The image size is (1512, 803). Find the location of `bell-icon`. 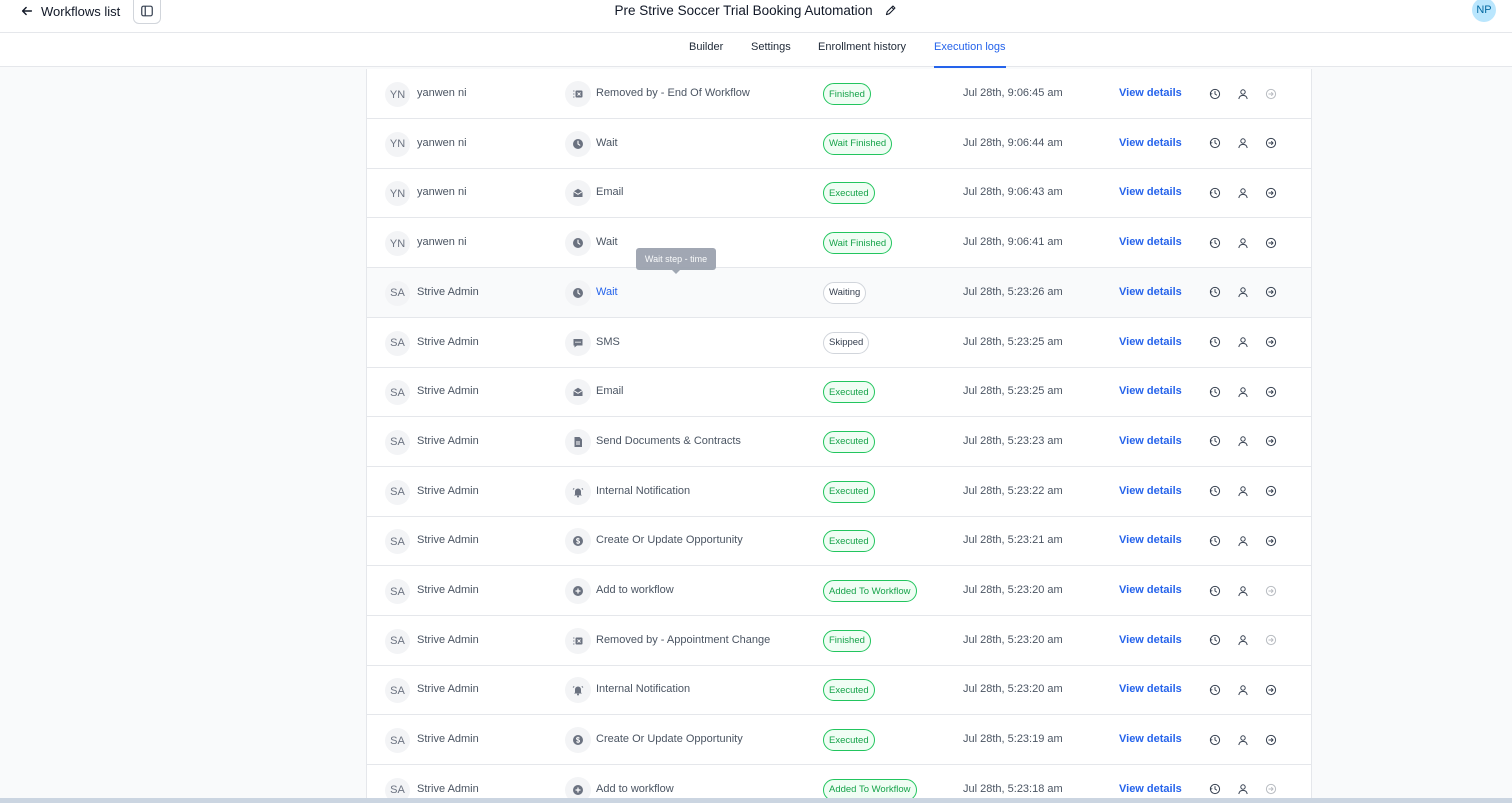

bell-icon is located at coordinates (578, 690).